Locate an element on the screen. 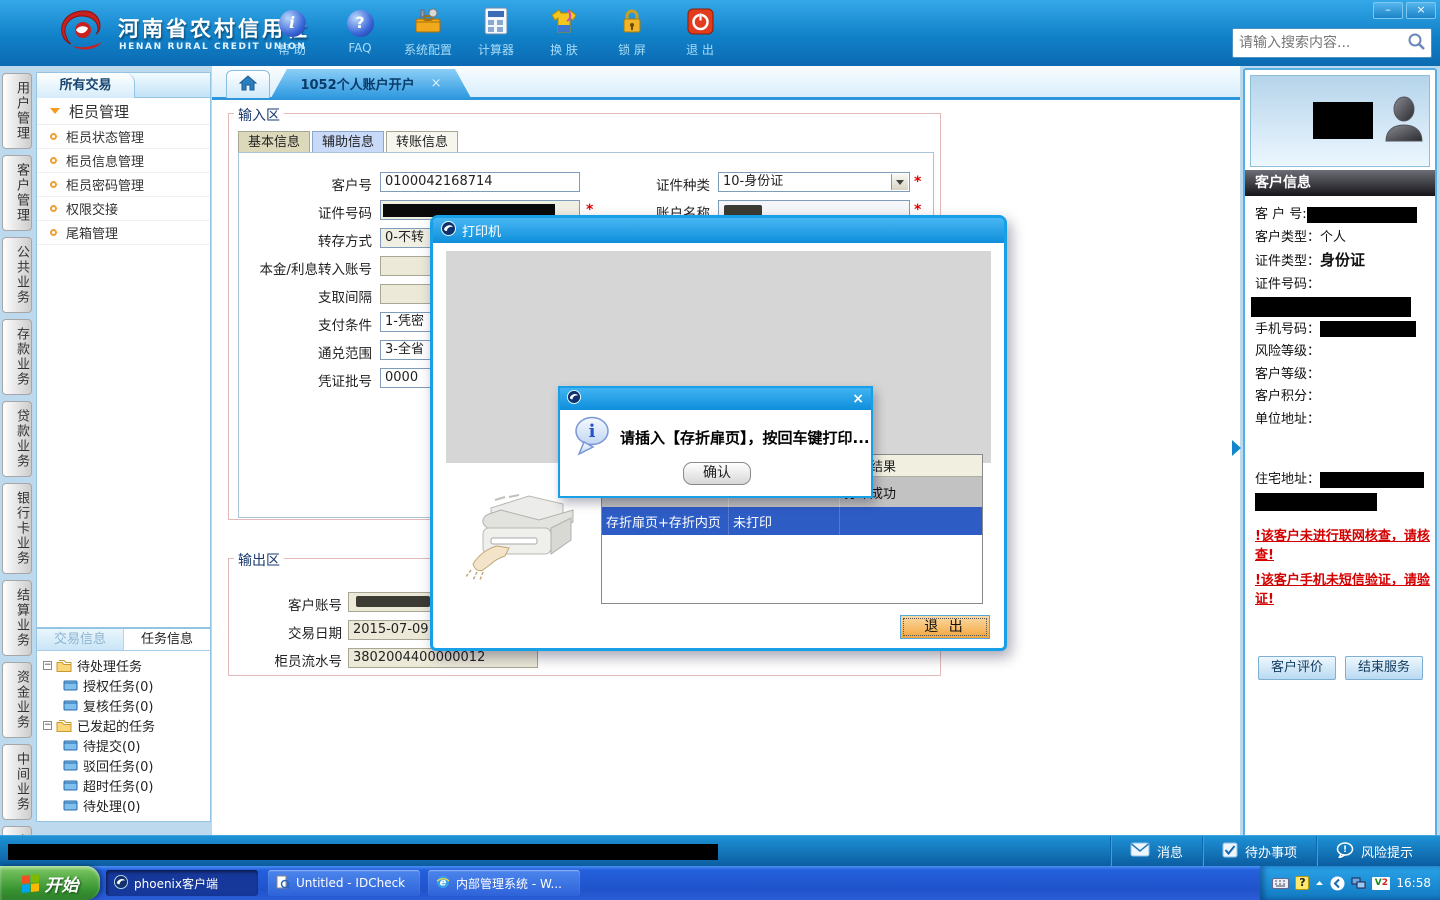 Image resolution: width=1440 pixels, height=900 pixels. info-balloon-icon: i is located at coordinates (592, 439).